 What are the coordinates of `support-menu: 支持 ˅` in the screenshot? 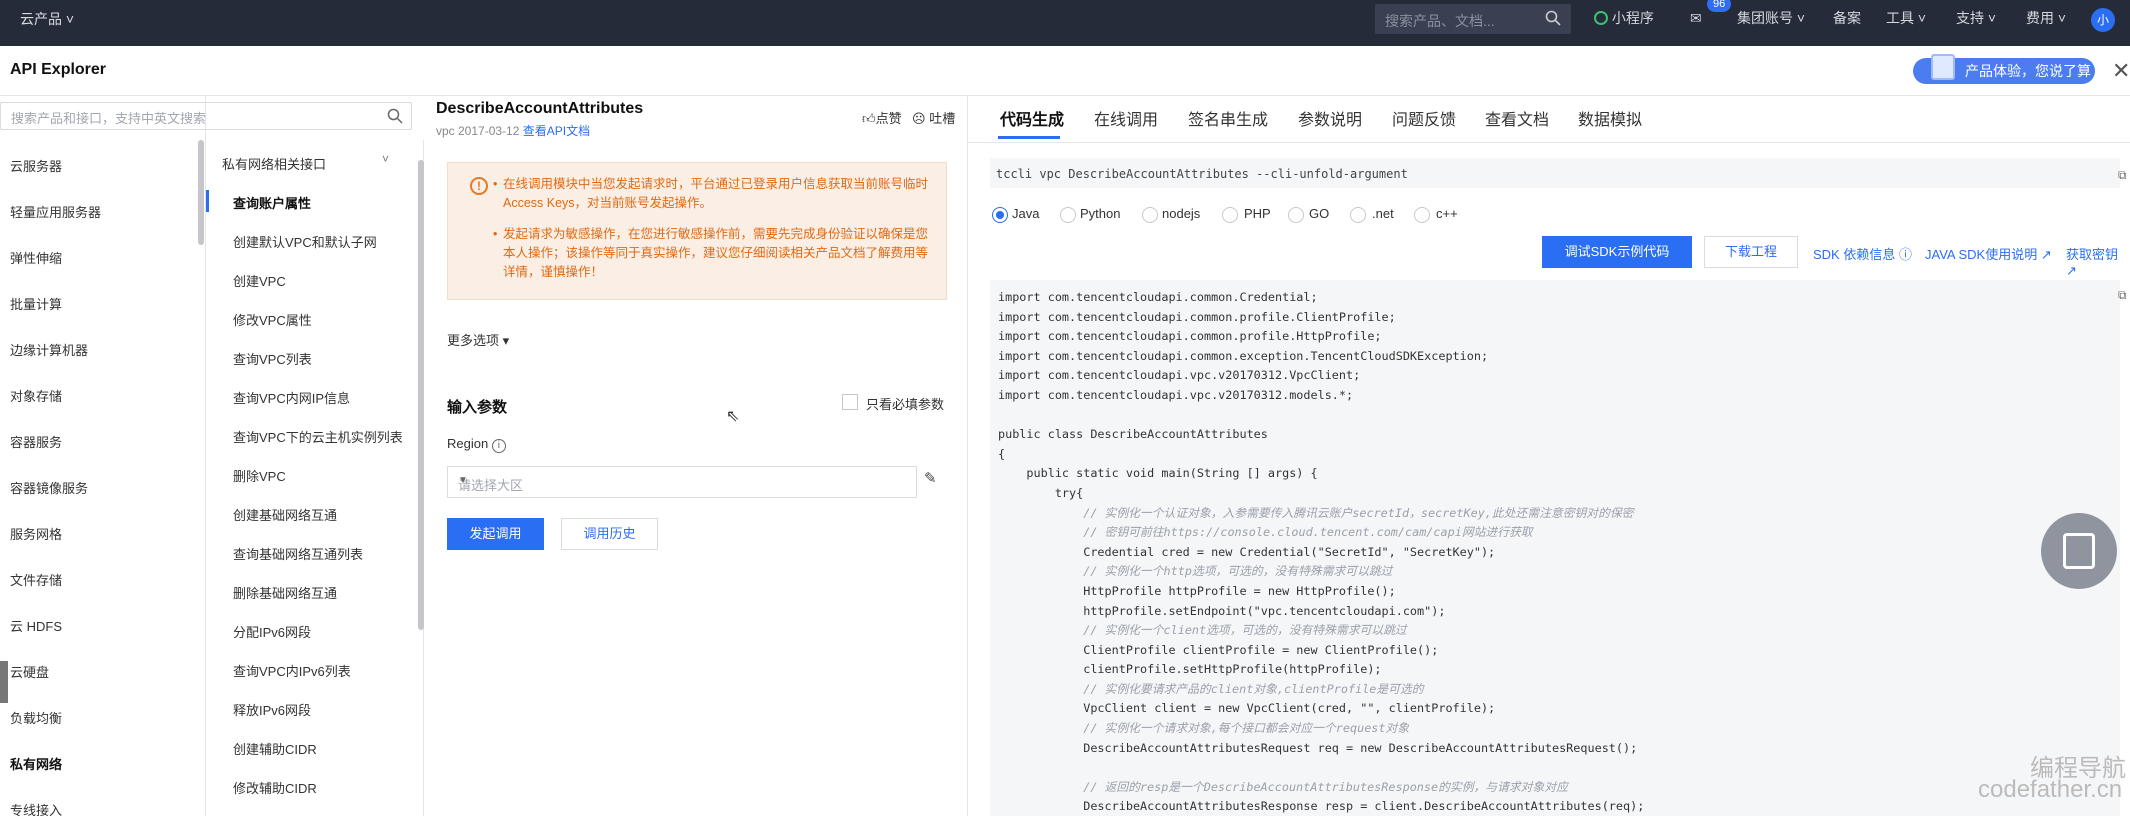 It's located at (1976, 19).